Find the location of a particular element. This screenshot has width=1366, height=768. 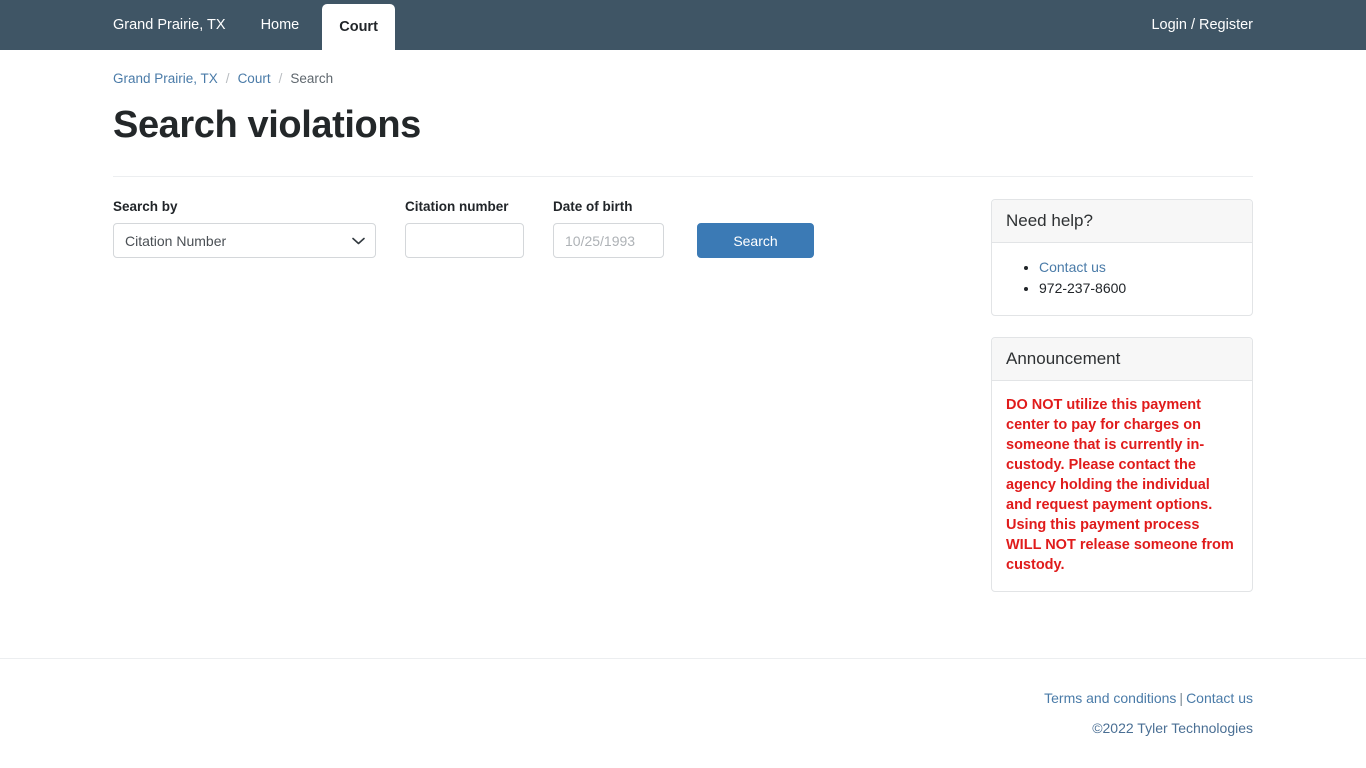

navbar-left-group: Grand Prairie, TX Home Court is located at coordinates (254, 25).